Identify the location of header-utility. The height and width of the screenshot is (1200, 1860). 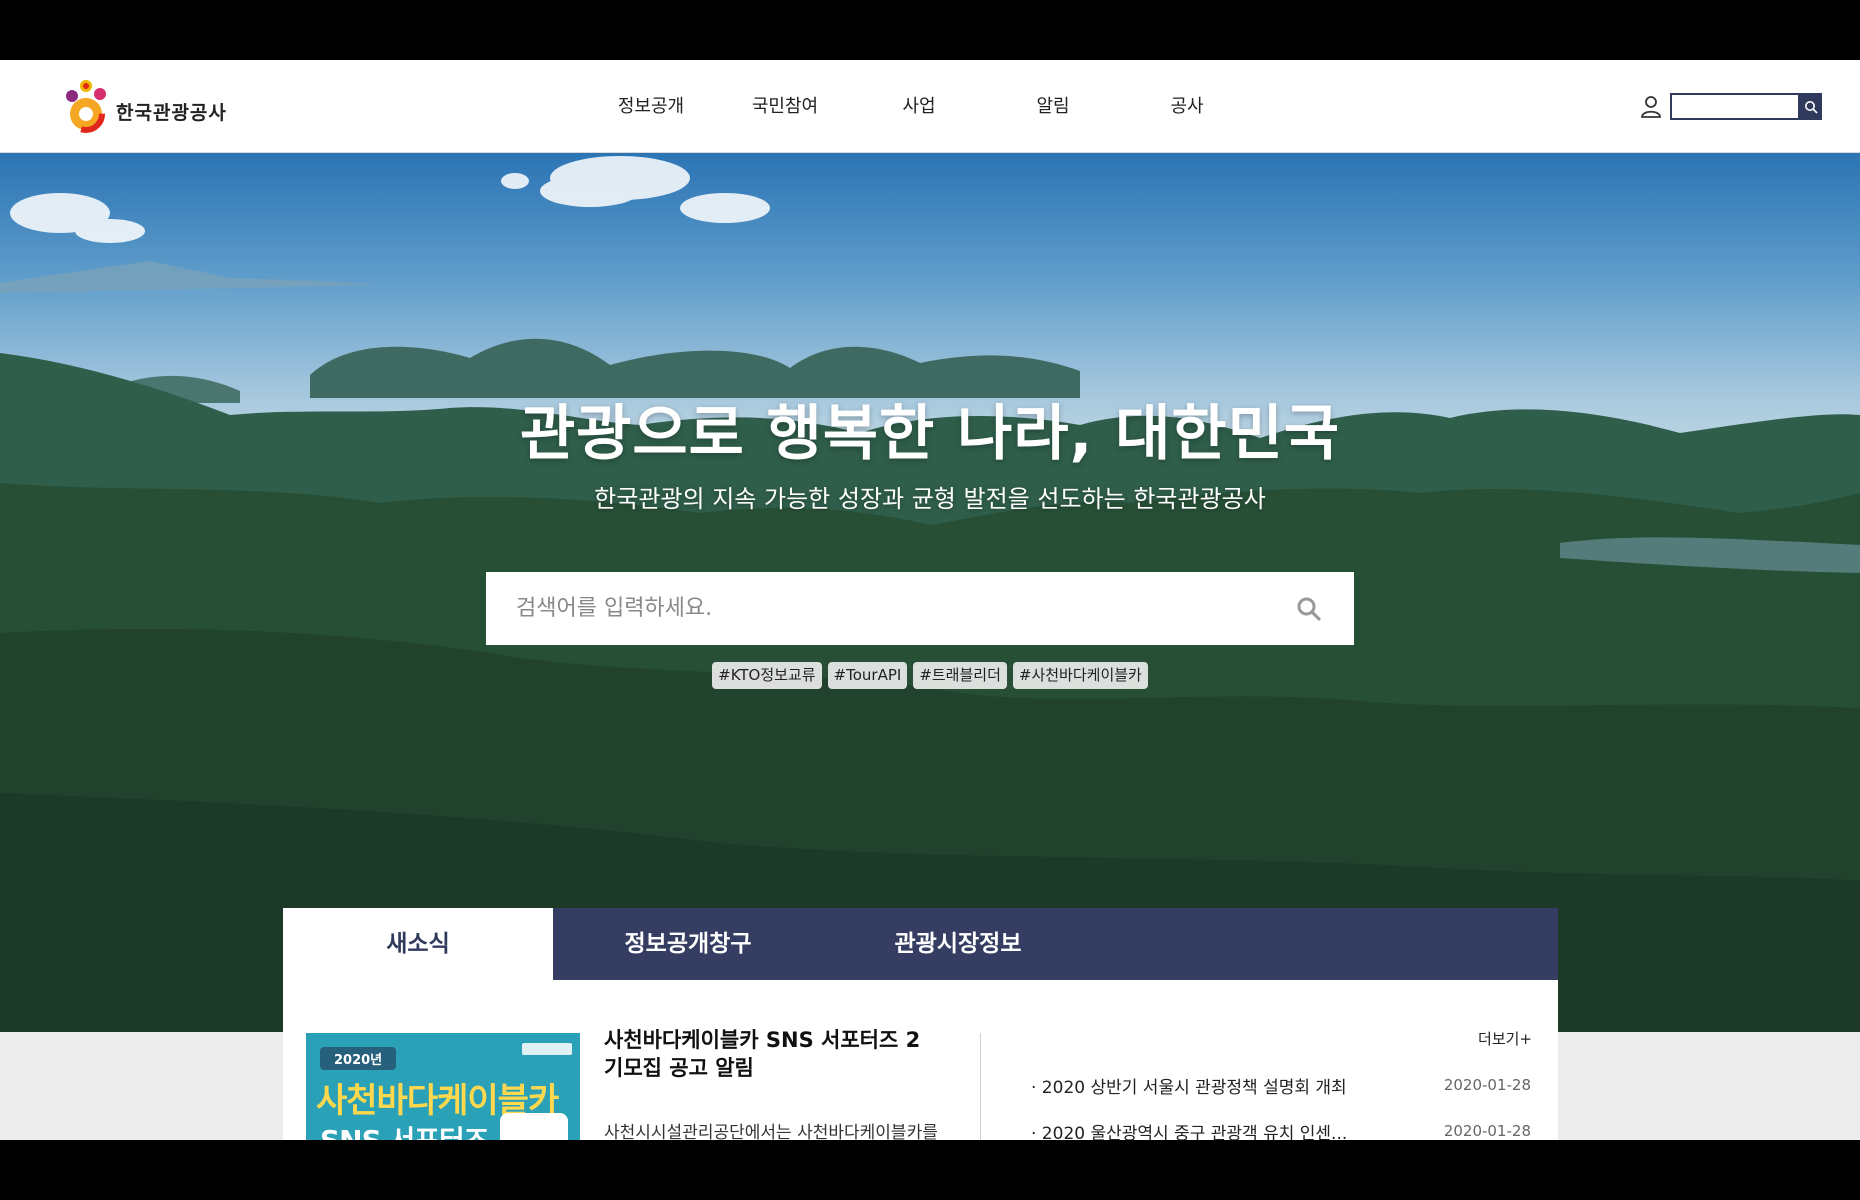
(1730, 106).